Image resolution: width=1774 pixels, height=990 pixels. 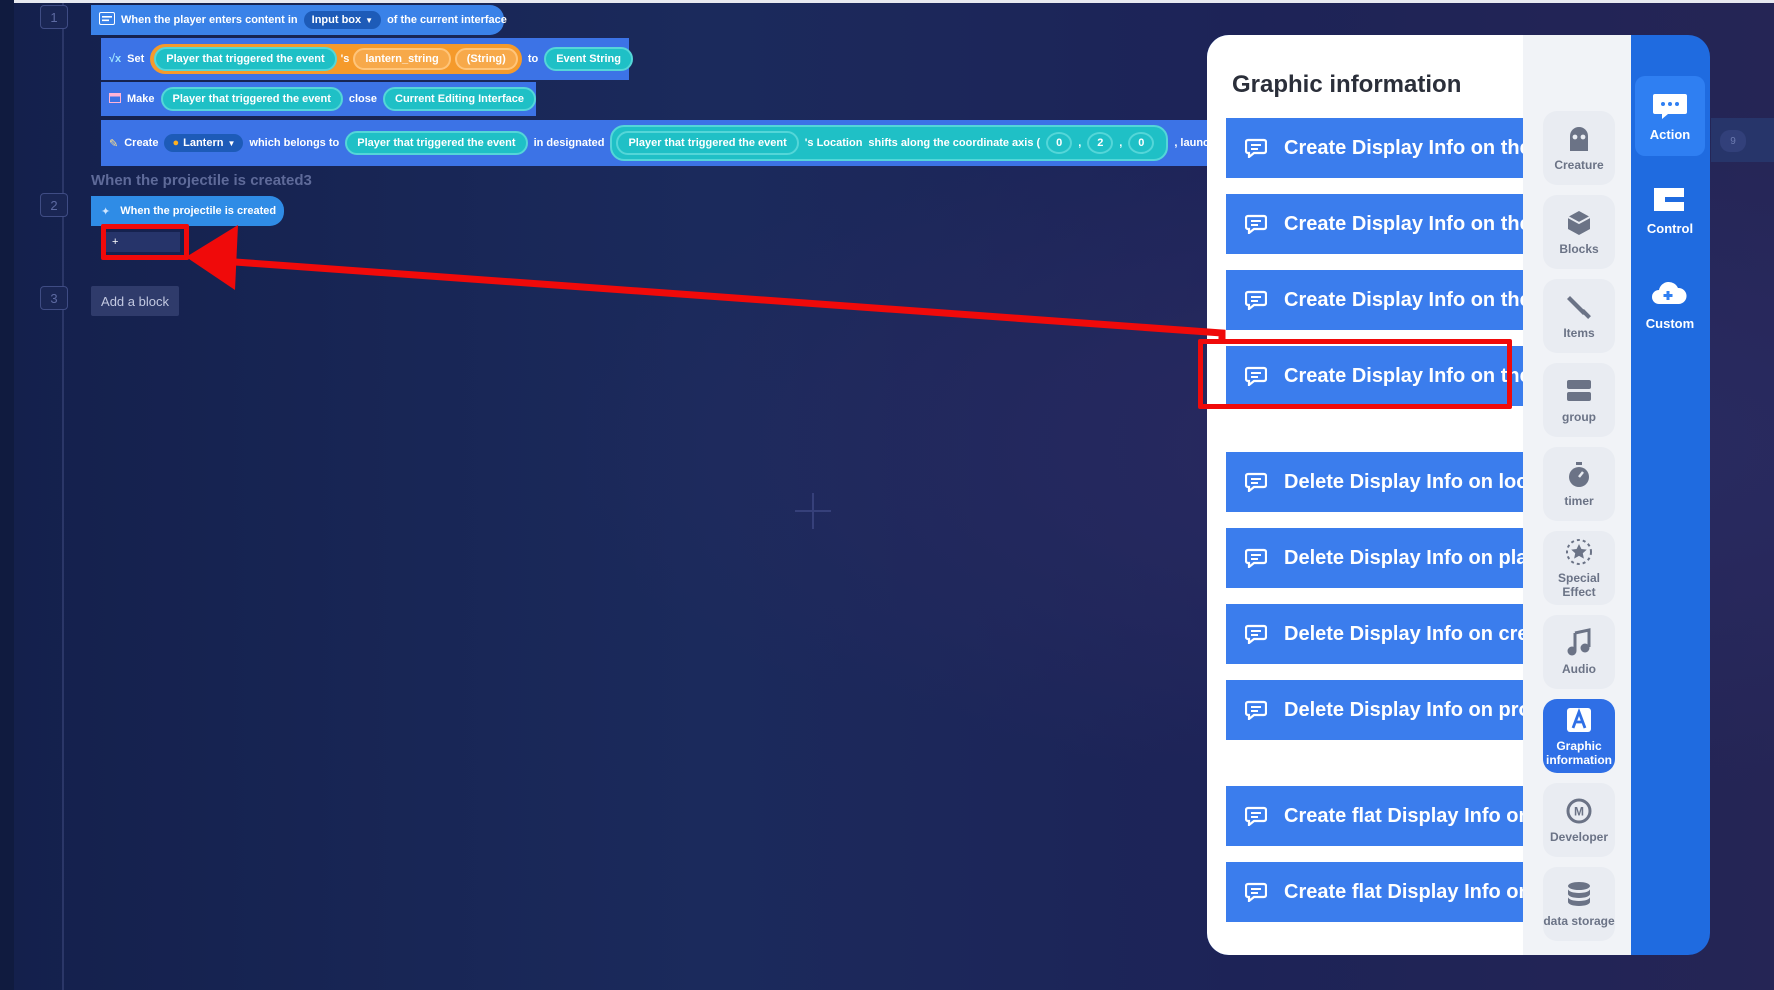 I want to click on tab-control: Control, so click(x=1670, y=210).